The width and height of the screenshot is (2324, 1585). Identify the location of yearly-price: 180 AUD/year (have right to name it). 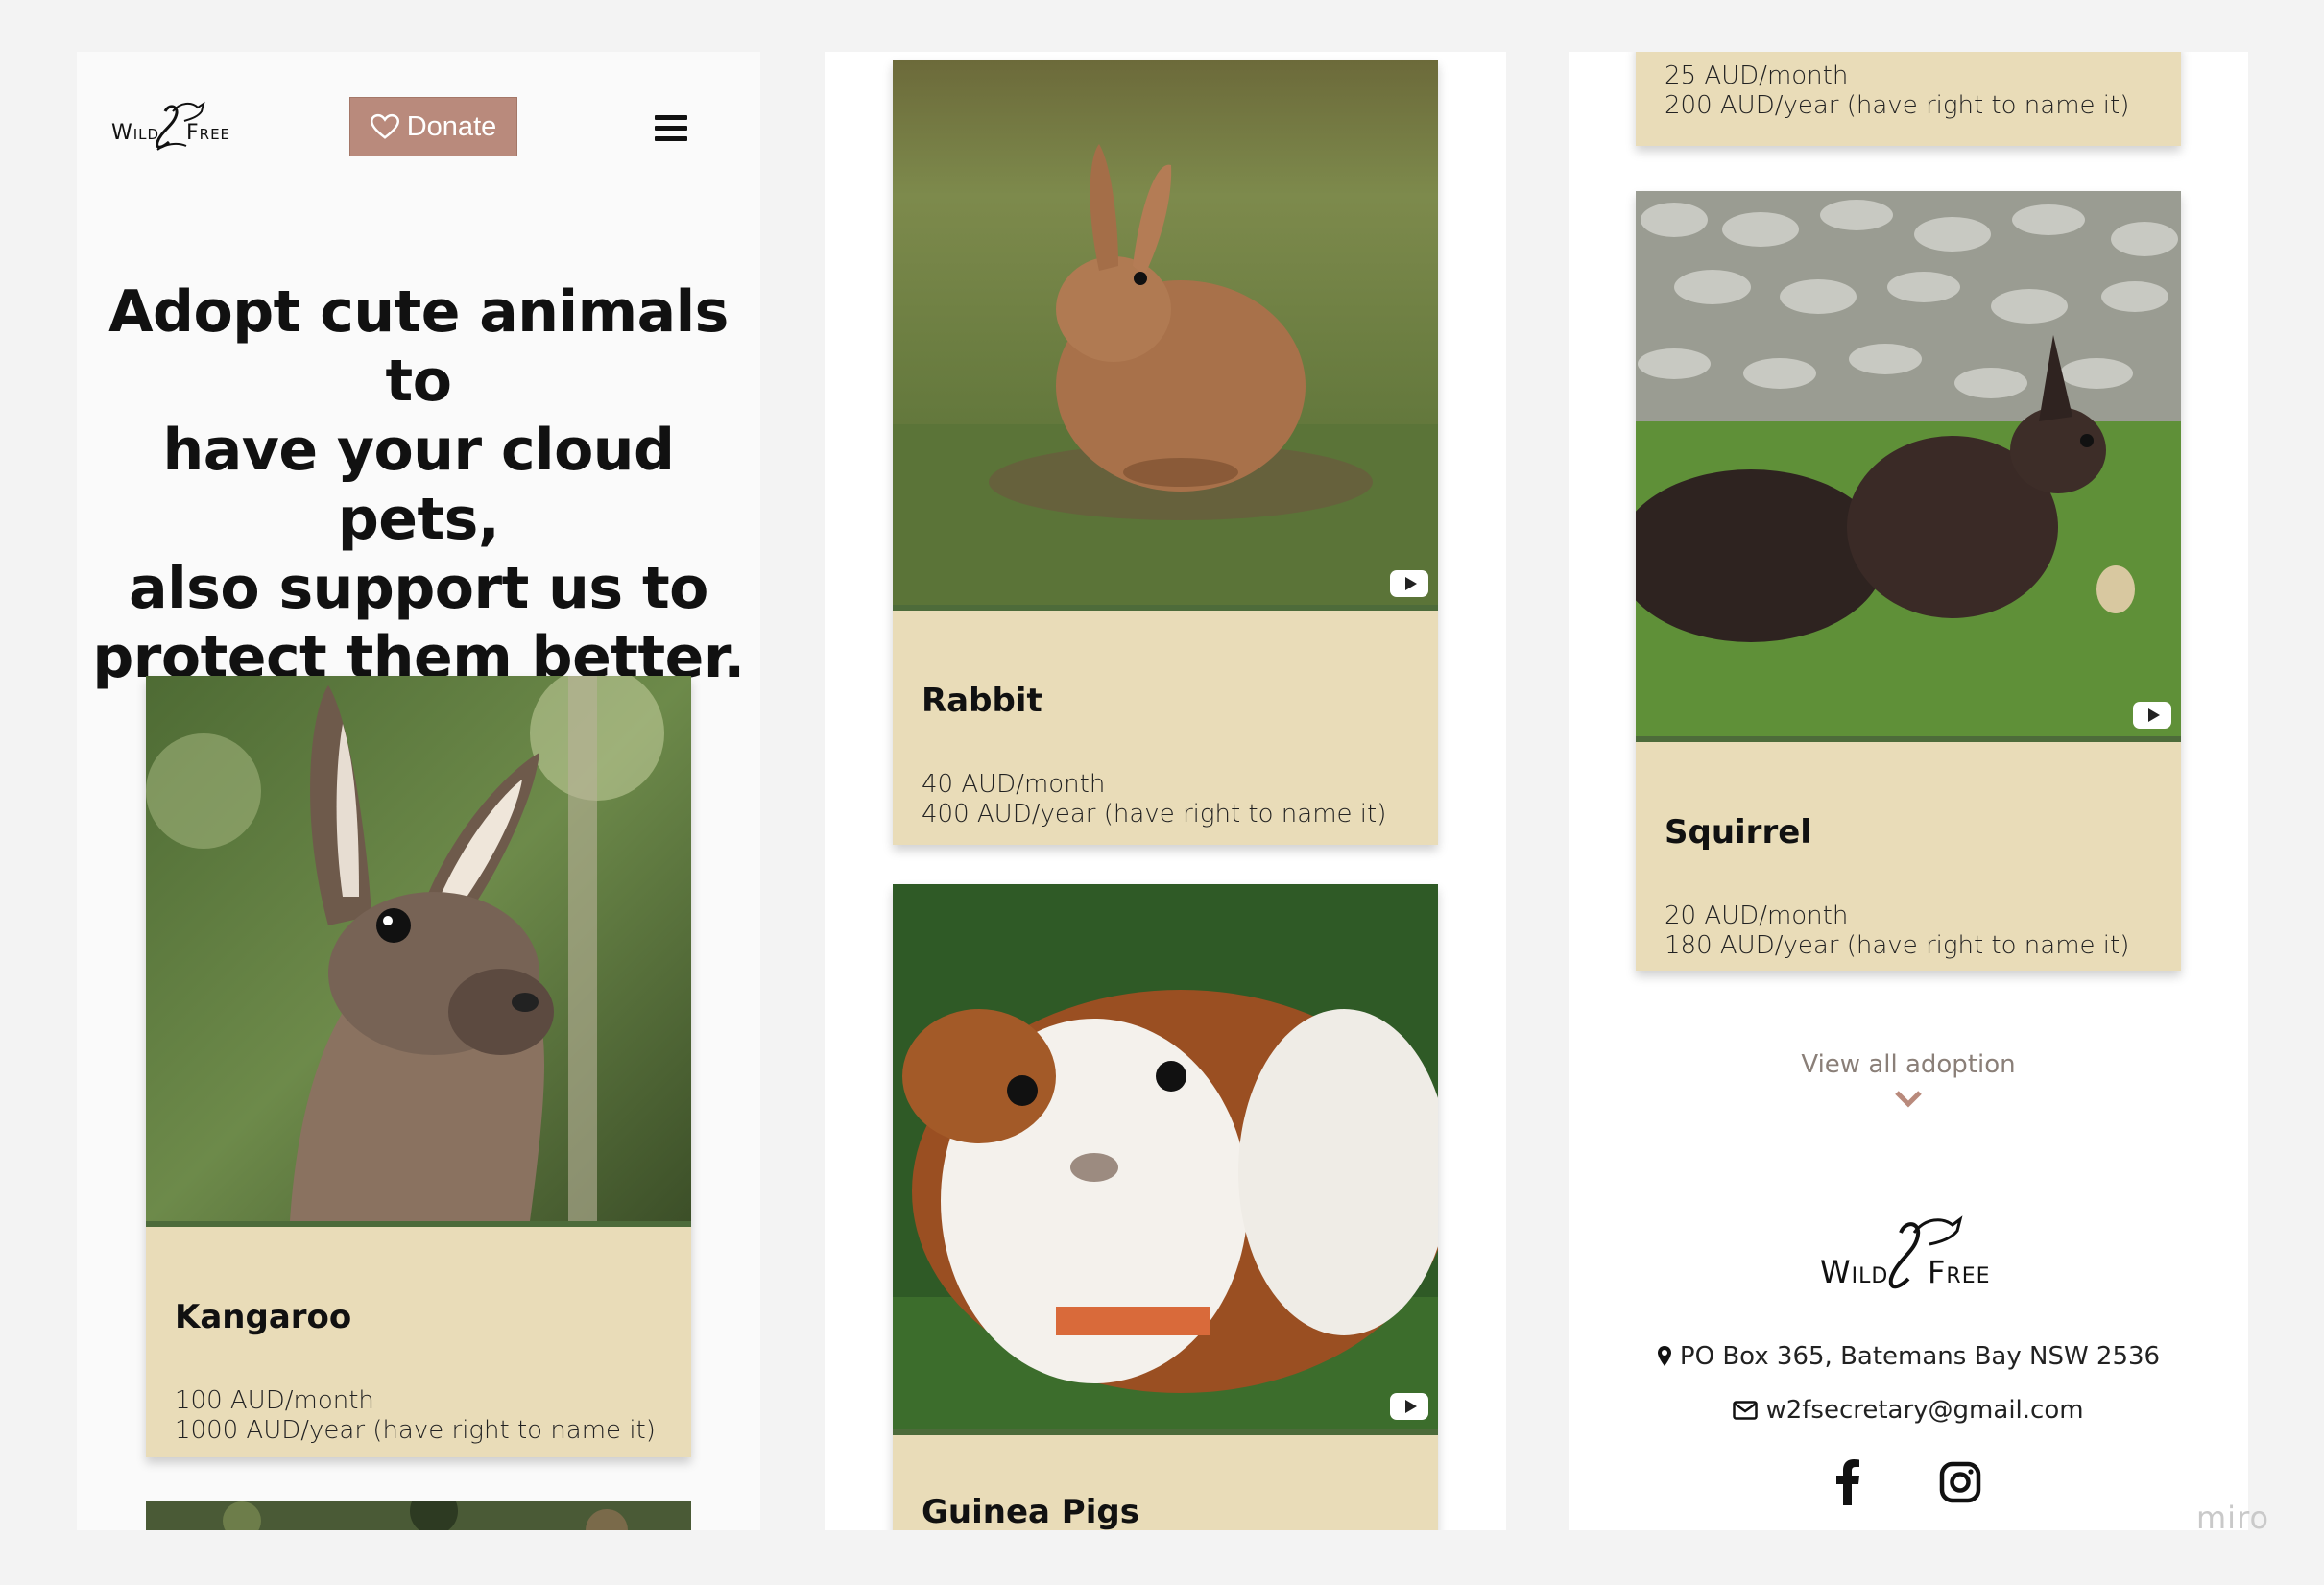
(1897, 945).